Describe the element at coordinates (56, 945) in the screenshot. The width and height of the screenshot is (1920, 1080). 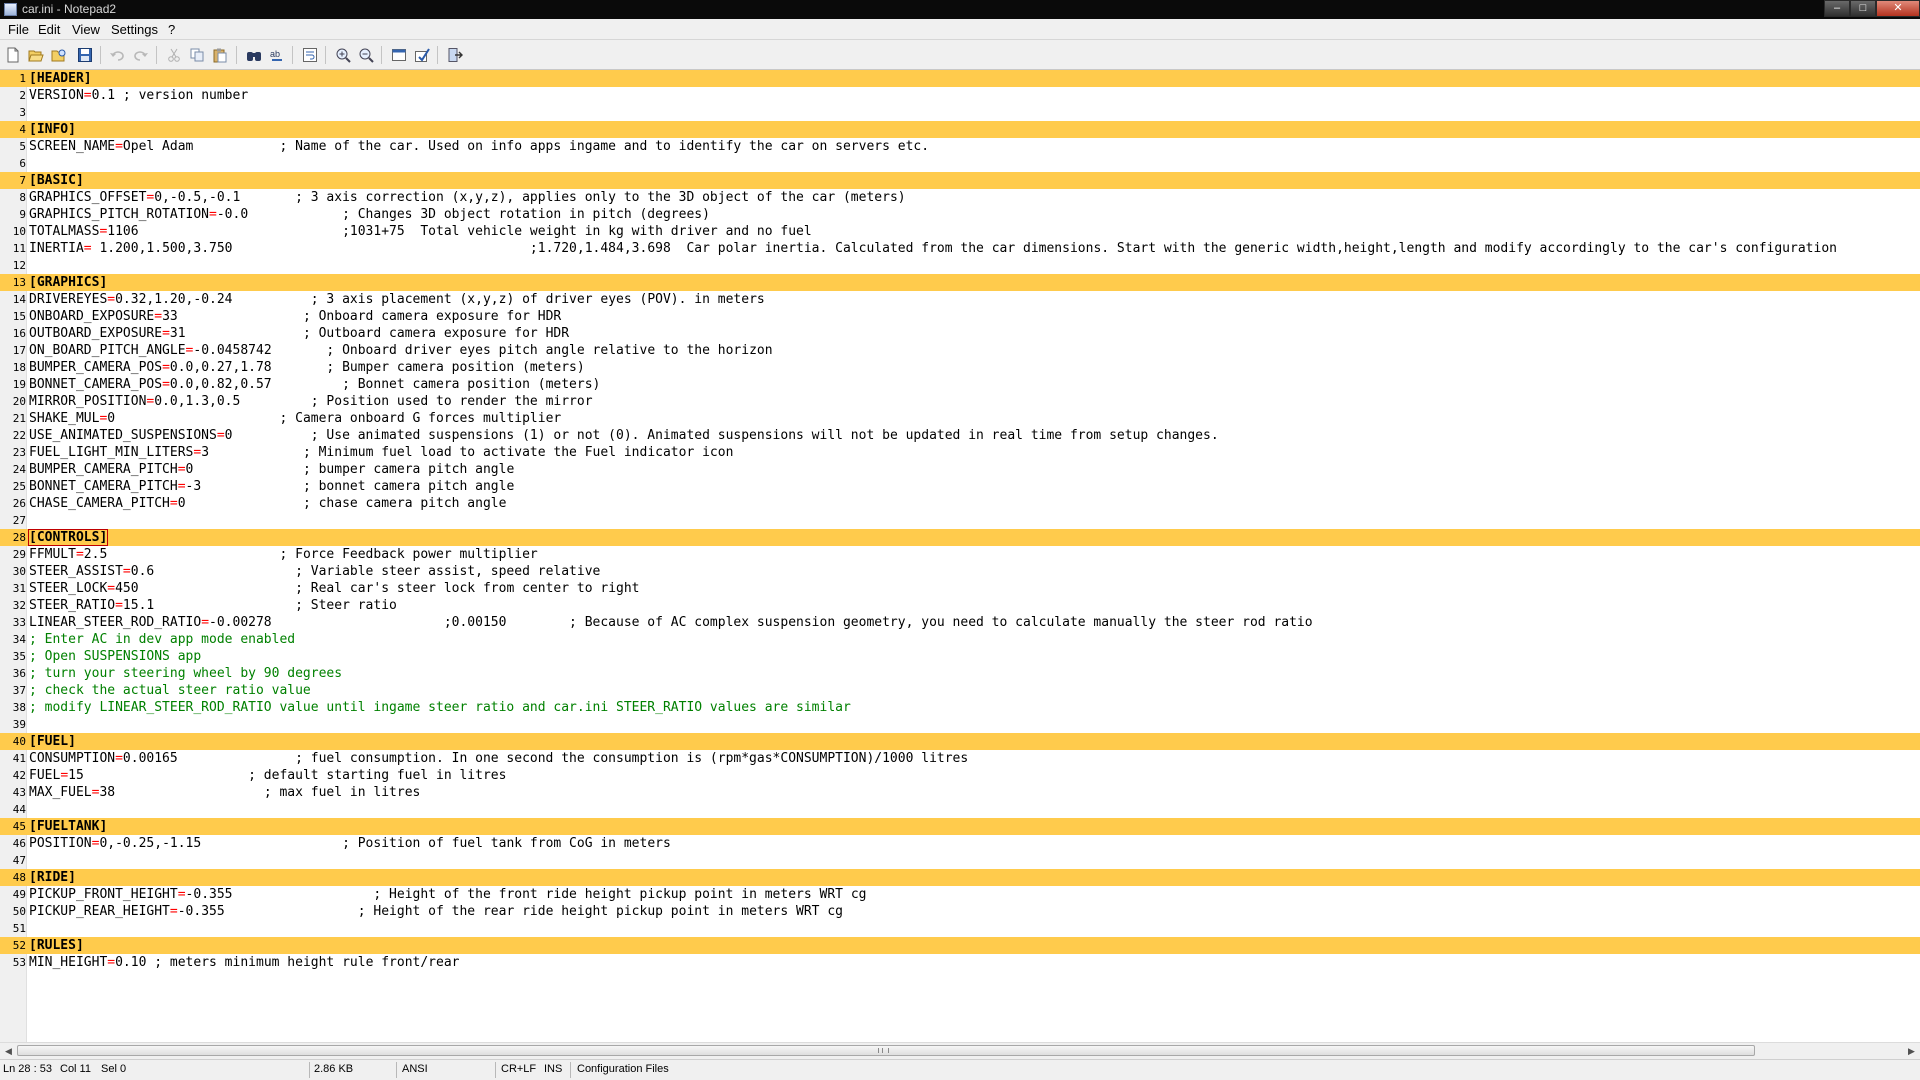
I see `line-text: [RULES]` at that location.